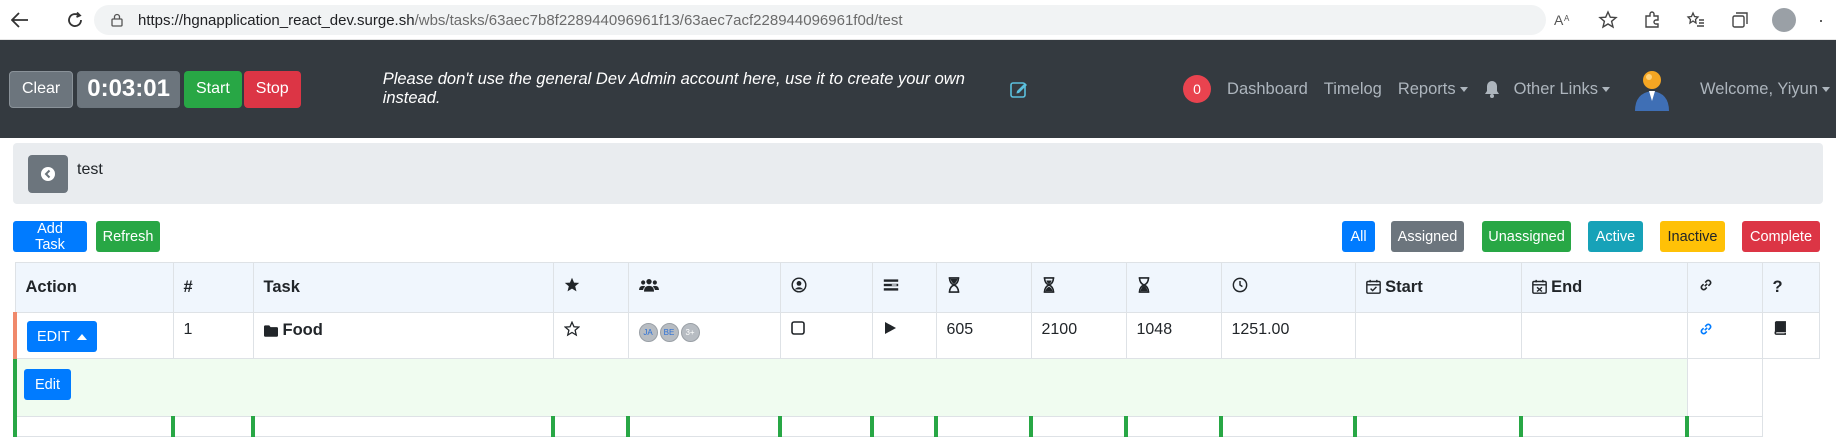  What do you see at coordinates (850, 387) in the screenshot?
I see `task-detail-cell: Edit` at bounding box center [850, 387].